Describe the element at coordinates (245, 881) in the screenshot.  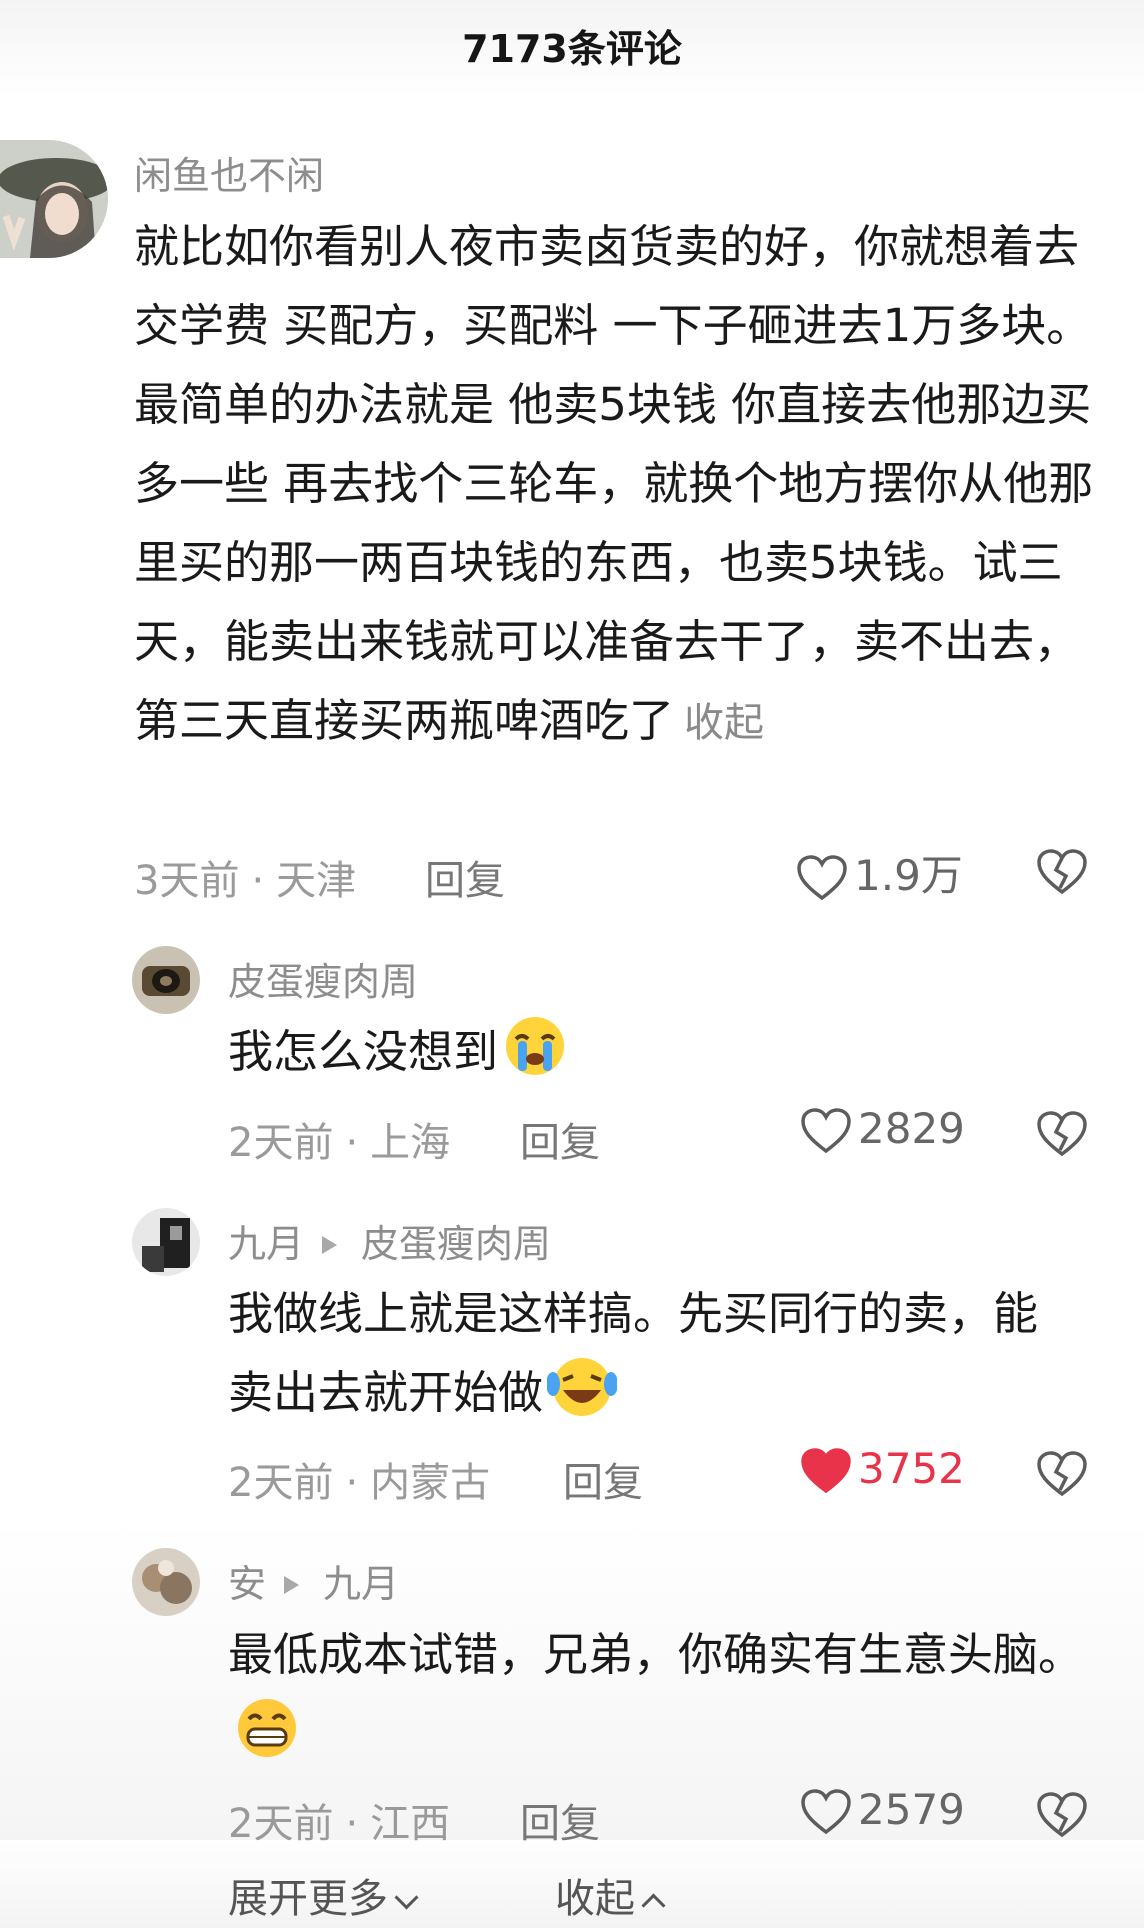
I see `comment-meta: 3天前 · 天津` at that location.